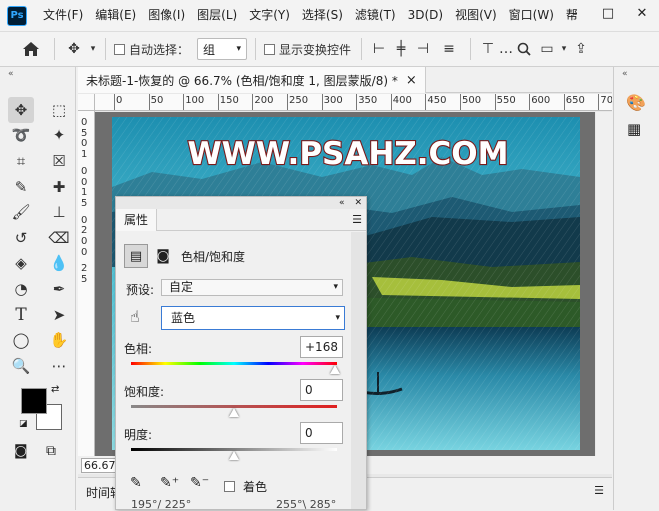 The height and width of the screenshot is (511, 659). What do you see at coordinates (136, 483) in the screenshot?
I see `eyedropper-icon: ✎` at bounding box center [136, 483].